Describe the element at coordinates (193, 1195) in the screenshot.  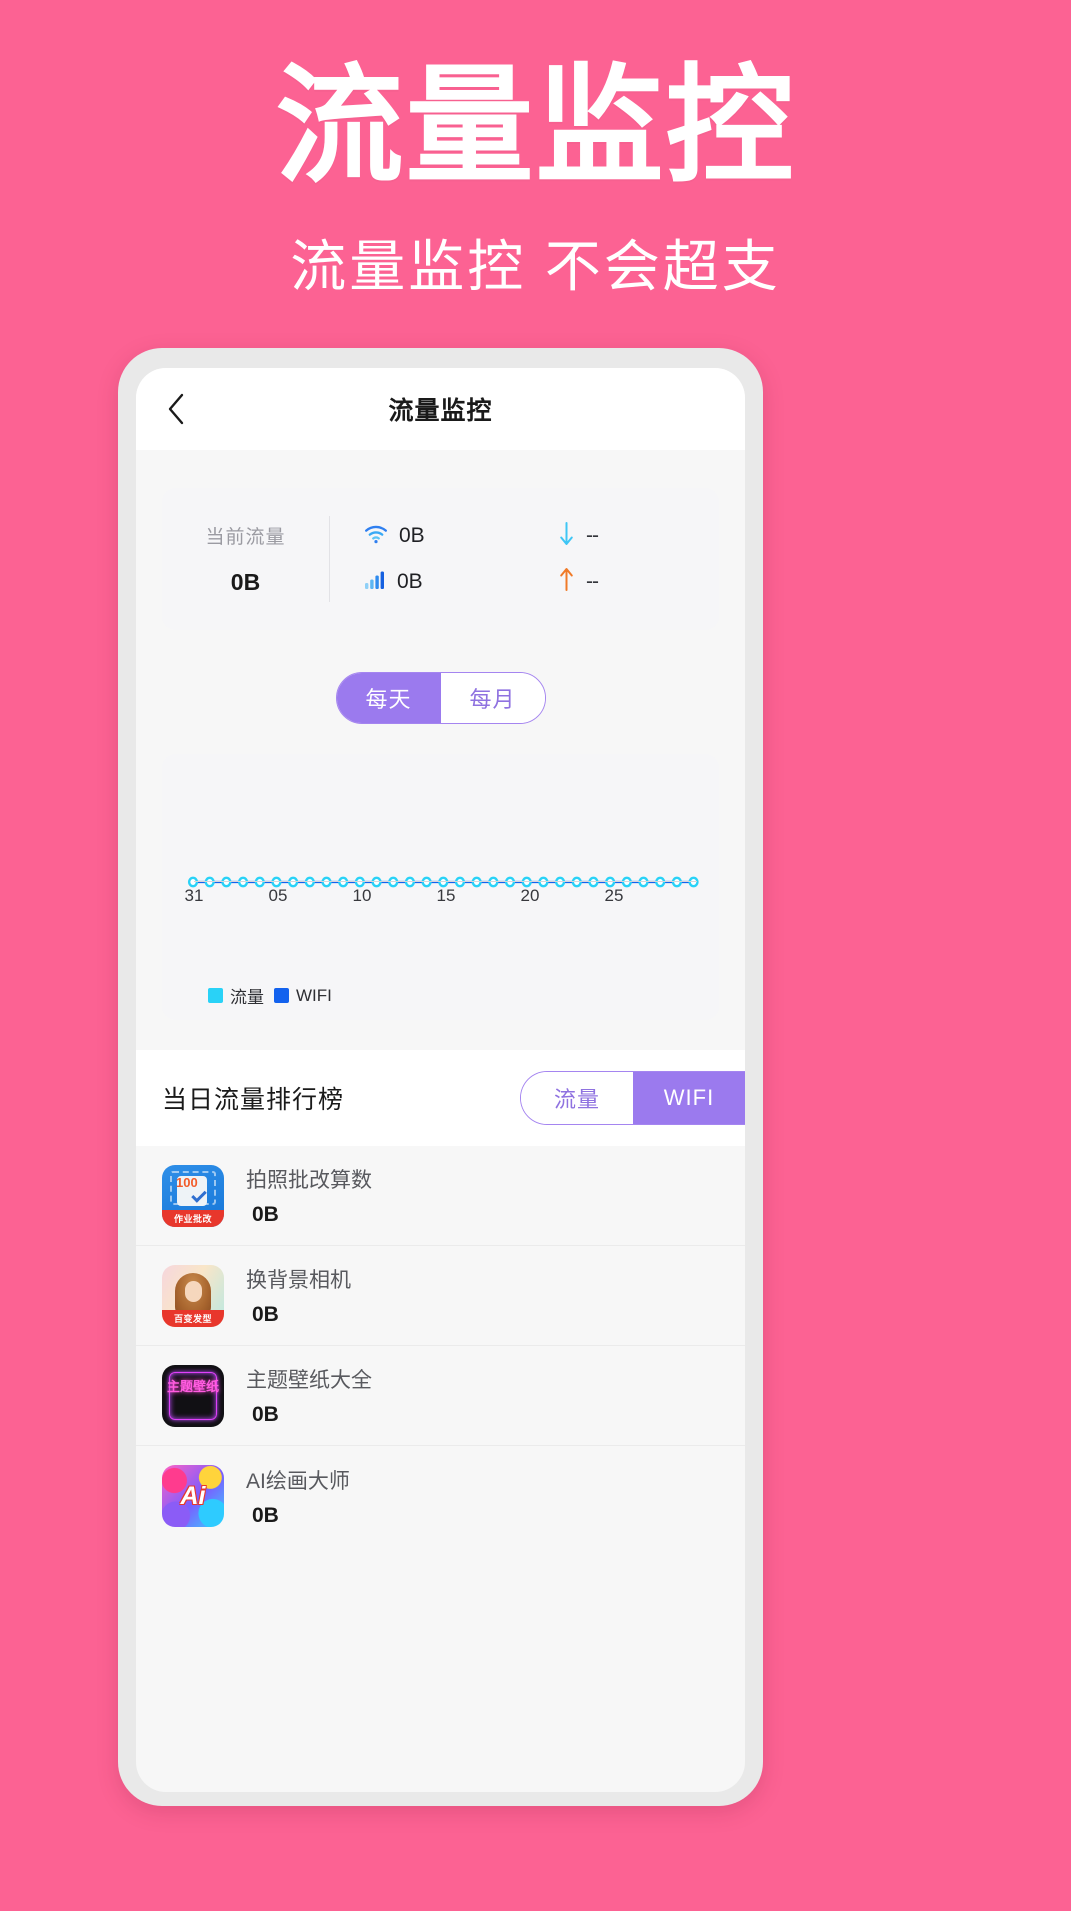
I see `app-icon-homework: 100 作业批改` at that location.